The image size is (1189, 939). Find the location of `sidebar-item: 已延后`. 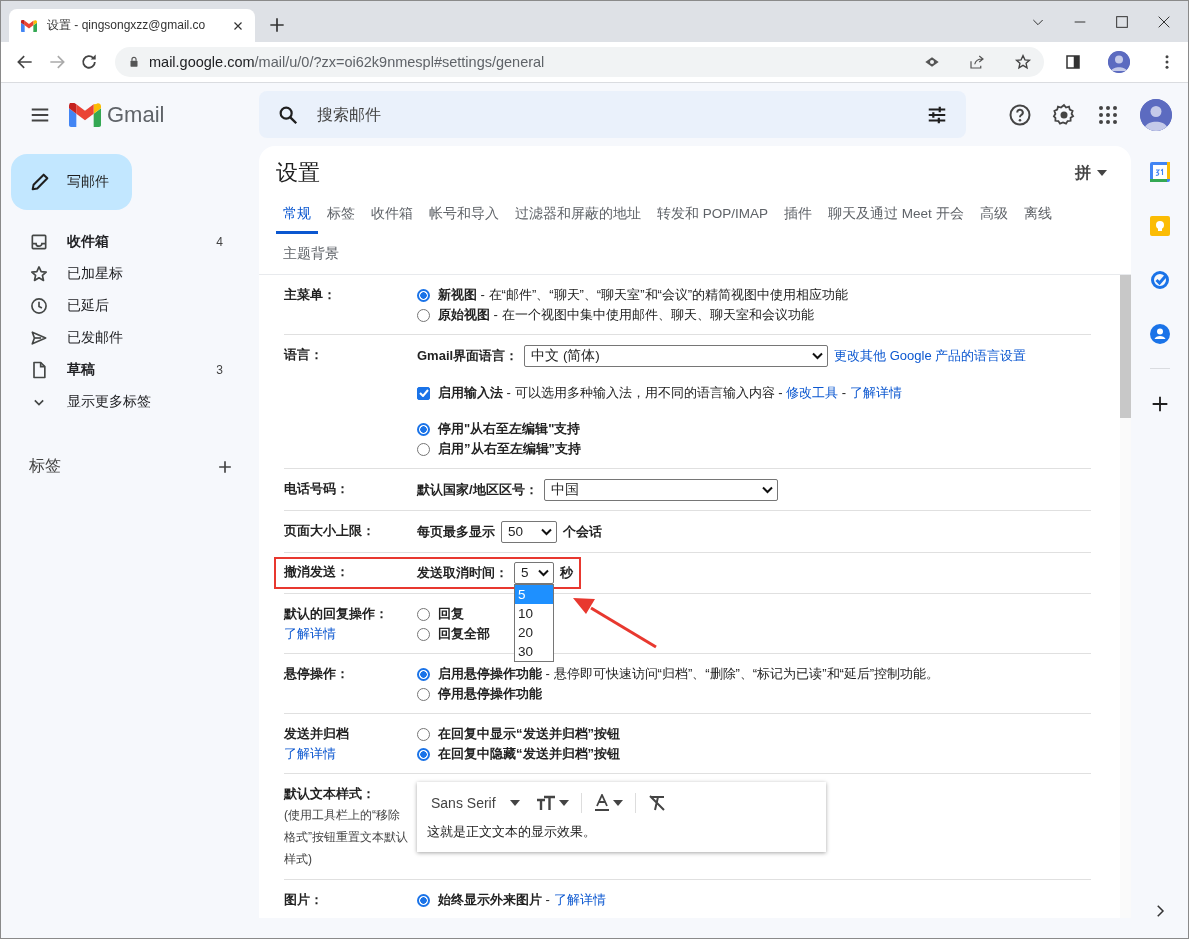

sidebar-item: 已延后 is located at coordinates (124, 306).